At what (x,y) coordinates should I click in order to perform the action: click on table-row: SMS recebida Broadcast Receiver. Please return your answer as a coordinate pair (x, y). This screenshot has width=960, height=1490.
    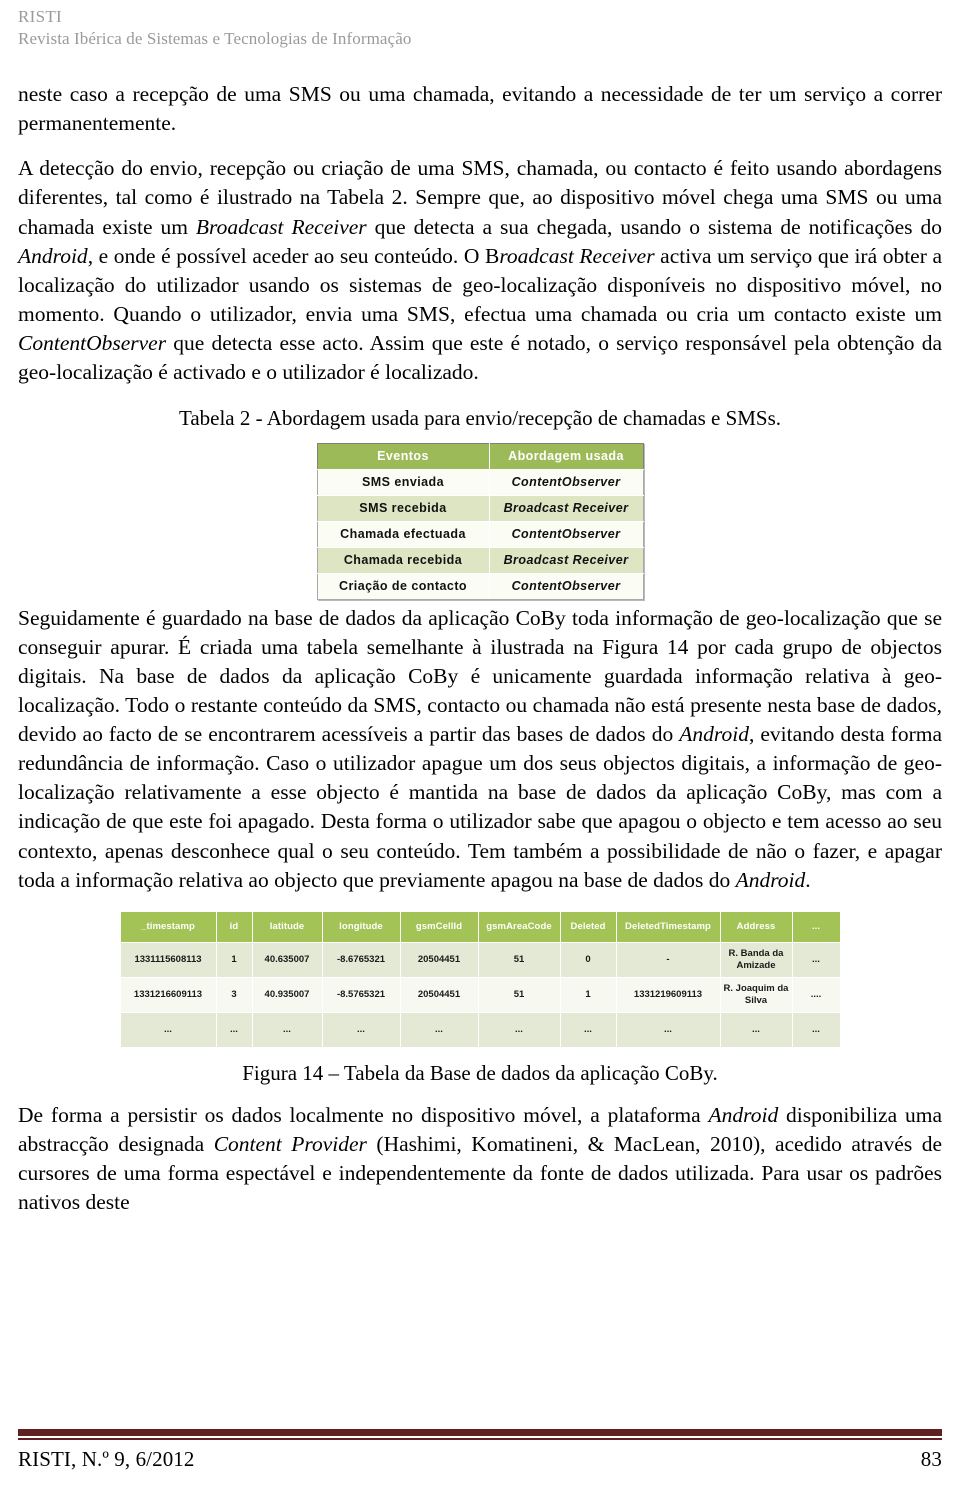
    Looking at the image, I should click on (480, 508).